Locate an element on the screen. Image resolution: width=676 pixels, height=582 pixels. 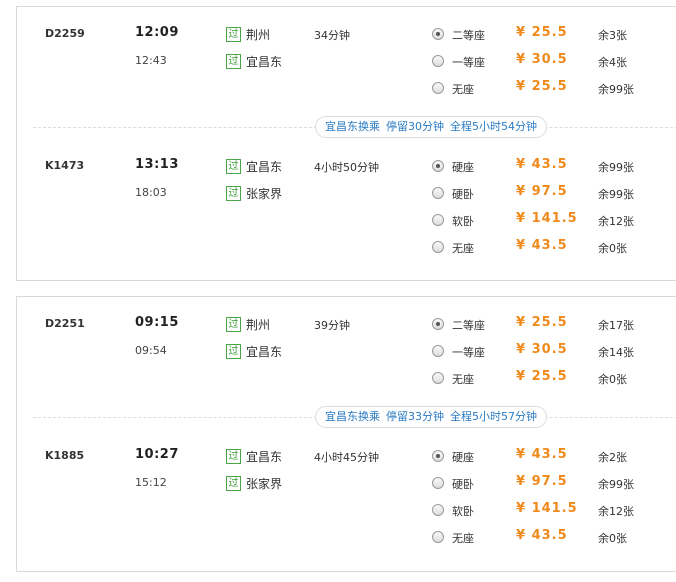
tickets-remaining: 余4张 is located at coordinates (612, 62).